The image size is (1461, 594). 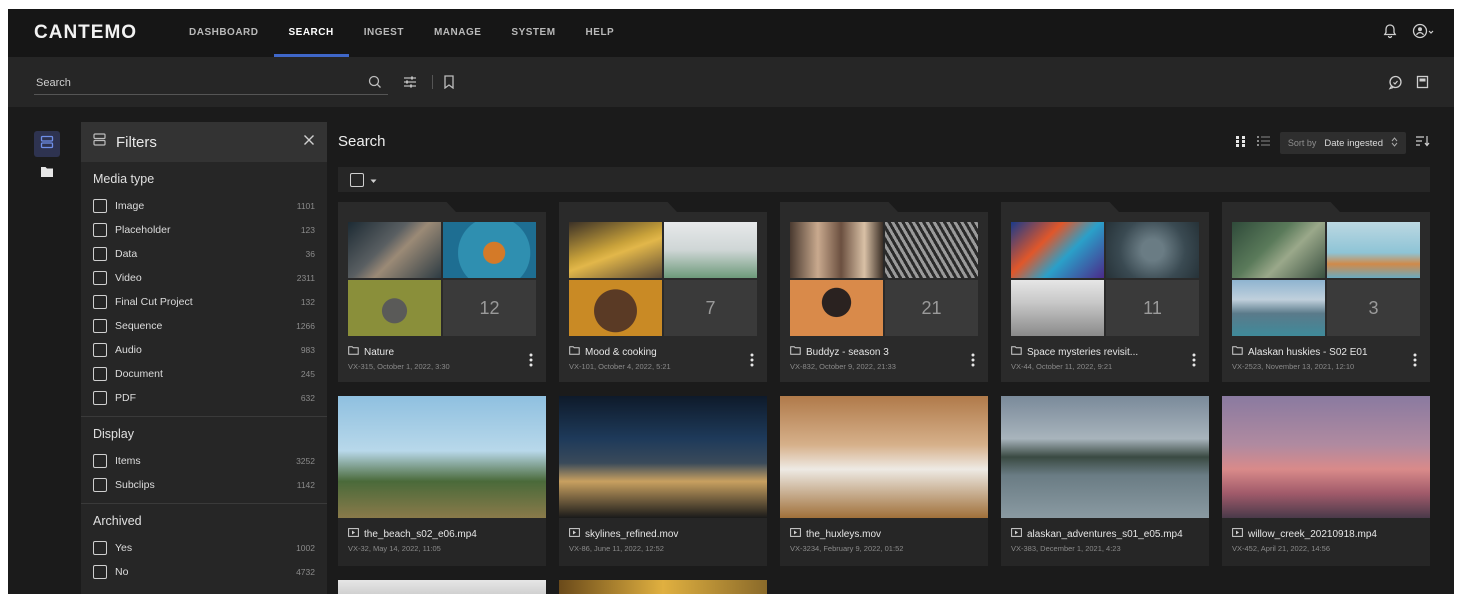 I want to click on chevron-down-icon, so click(x=373, y=180).